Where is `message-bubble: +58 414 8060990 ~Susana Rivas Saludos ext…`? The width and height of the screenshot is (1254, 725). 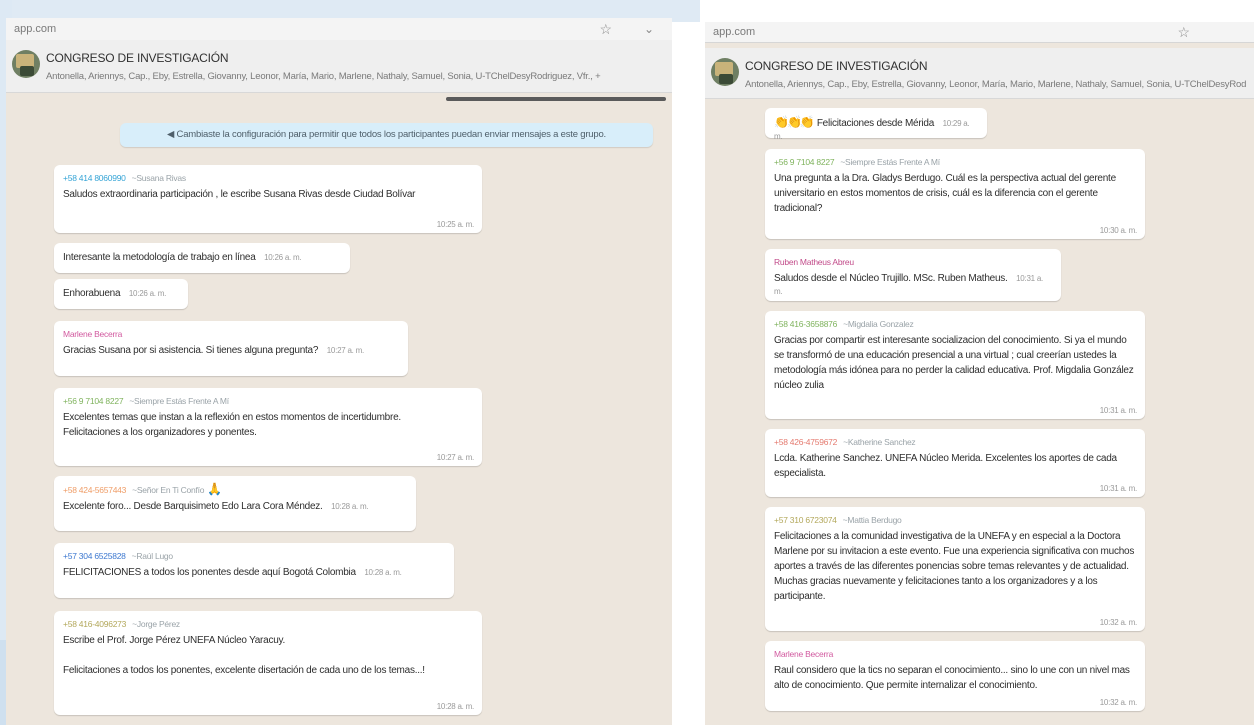 message-bubble: +58 414 8060990 ~Susana Rivas Saludos ext… is located at coordinates (268, 199).